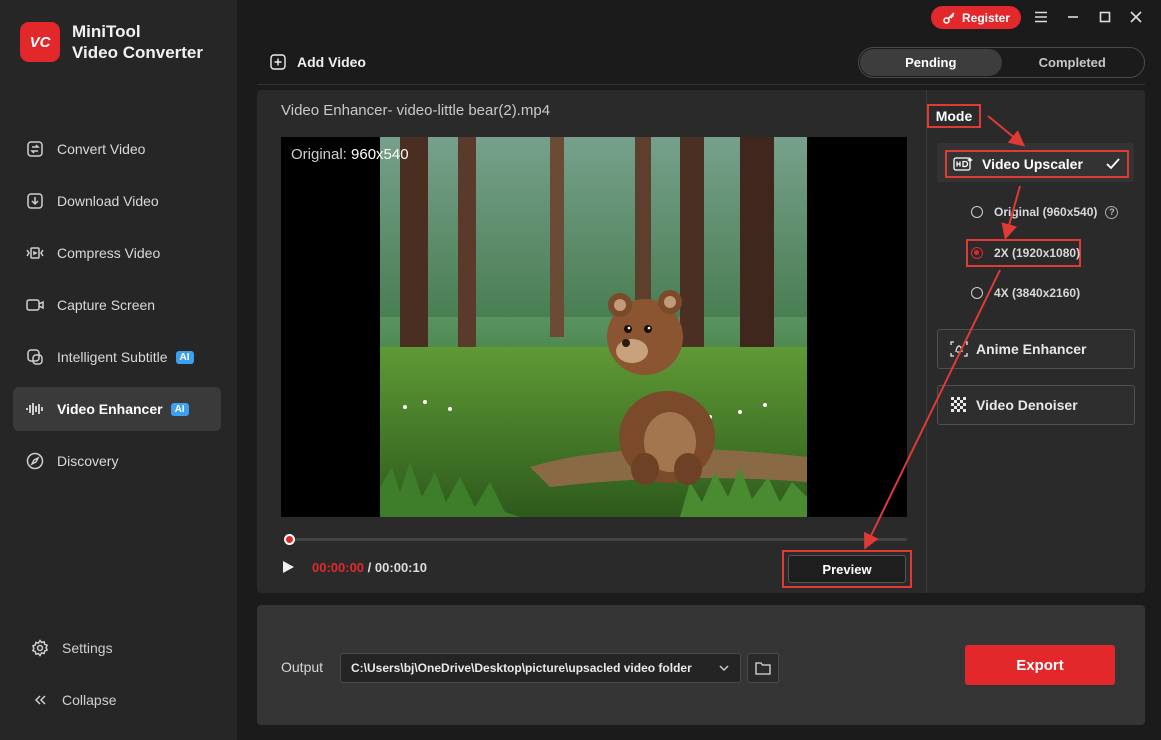  I want to click on double-chevron-left-icon, so click(40, 700).